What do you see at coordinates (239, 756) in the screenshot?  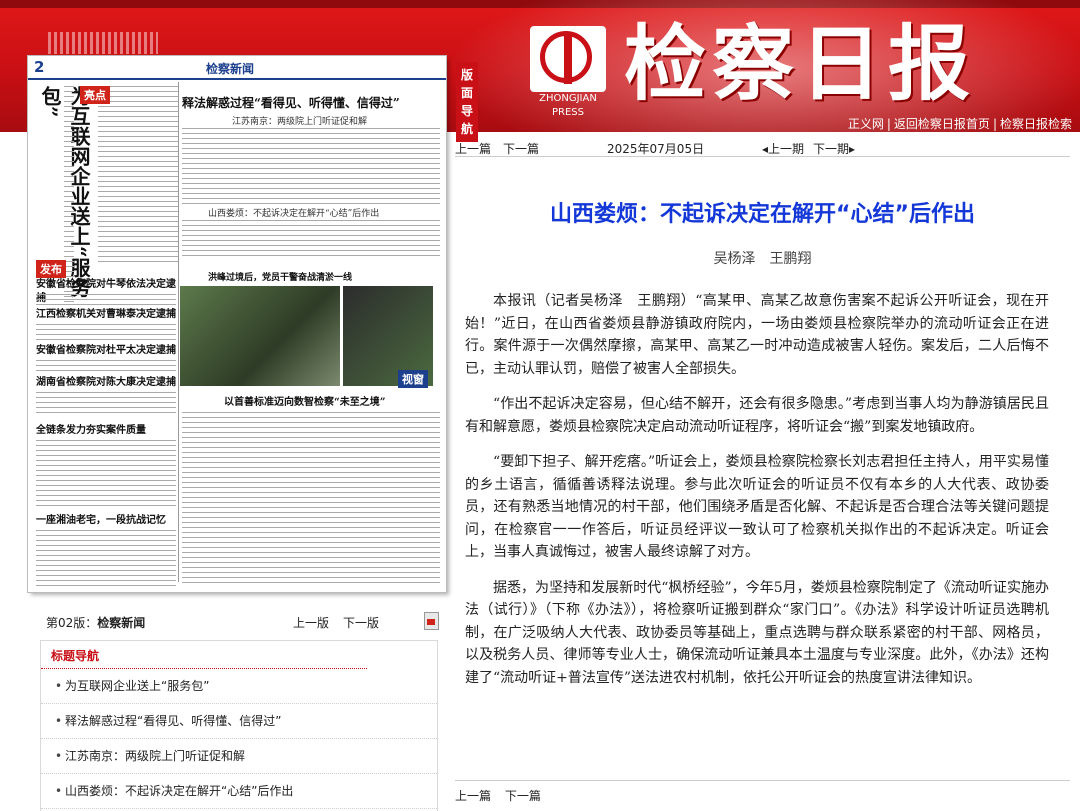 I see `nav-item: 江苏南京：两级院上门听证促和解` at bounding box center [239, 756].